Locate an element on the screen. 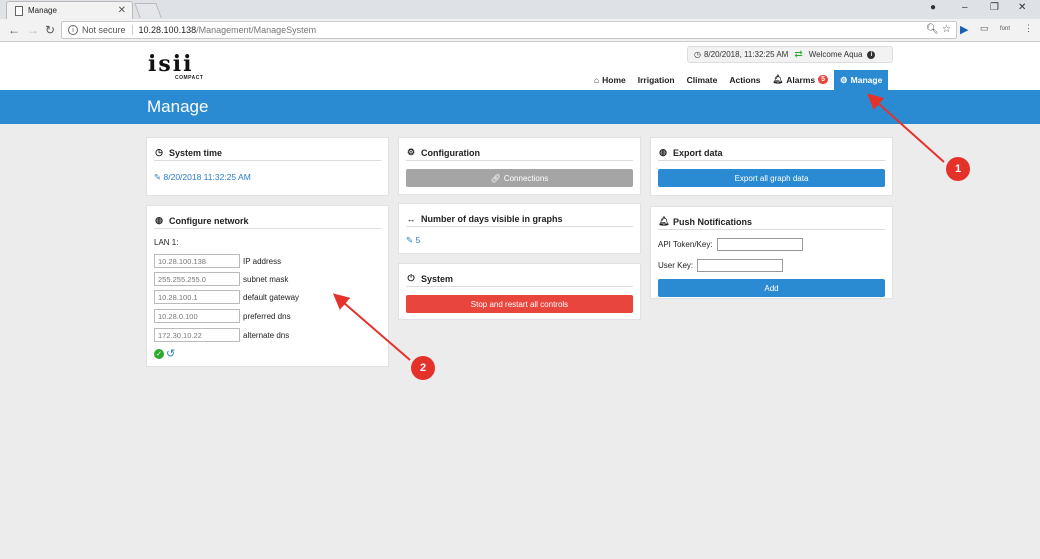 Image resolution: width=1040 pixels, height=559 pixels. annotation-marker-2: 2 is located at coordinates (423, 368).